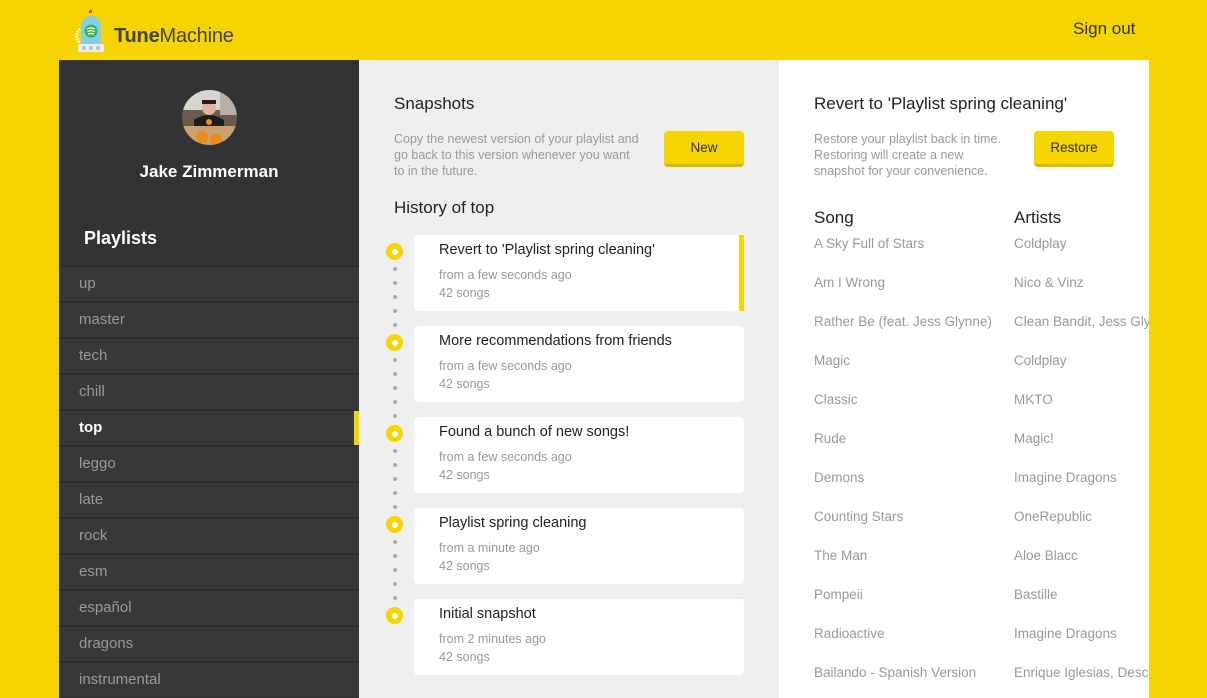 The width and height of the screenshot is (1207, 698). I want to click on song-row: Am I Wrong Nico & Vinz, so click(964, 285).